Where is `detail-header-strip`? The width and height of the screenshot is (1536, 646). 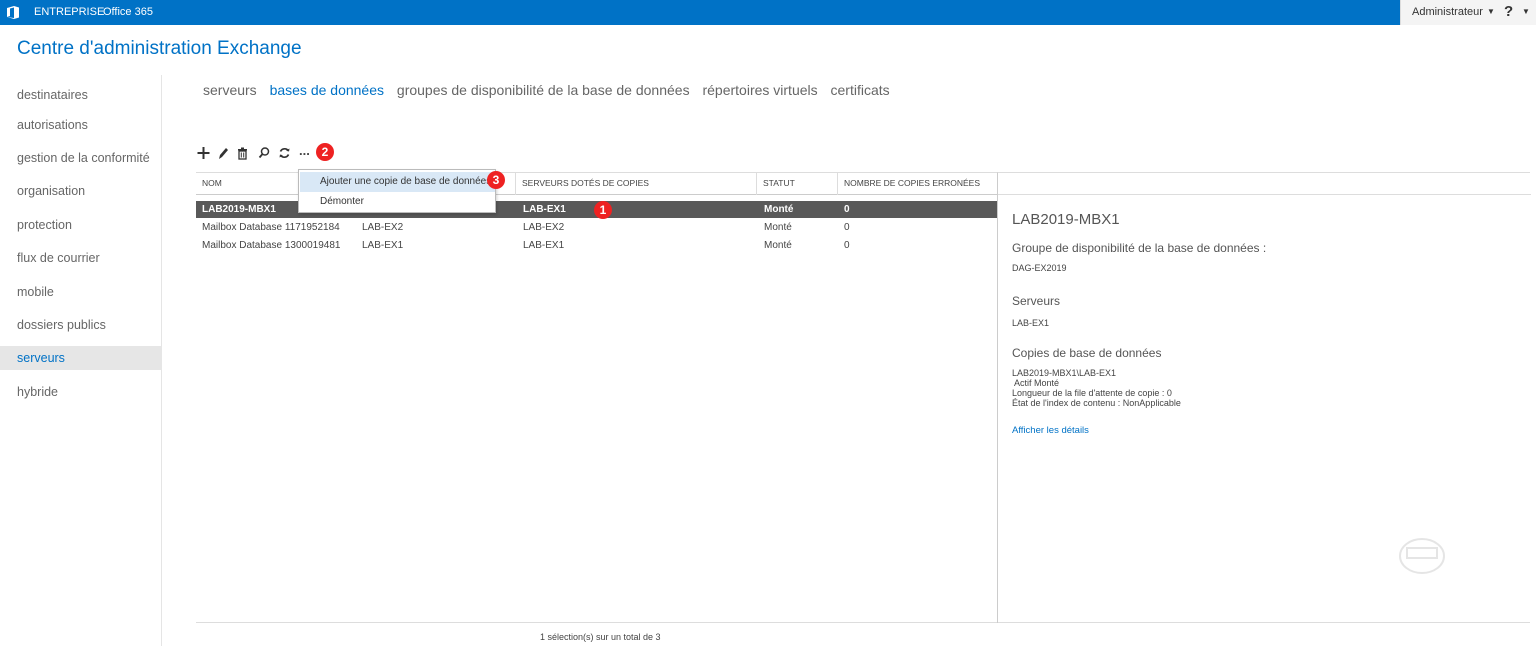 detail-header-strip is located at coordinates (1264, 184).